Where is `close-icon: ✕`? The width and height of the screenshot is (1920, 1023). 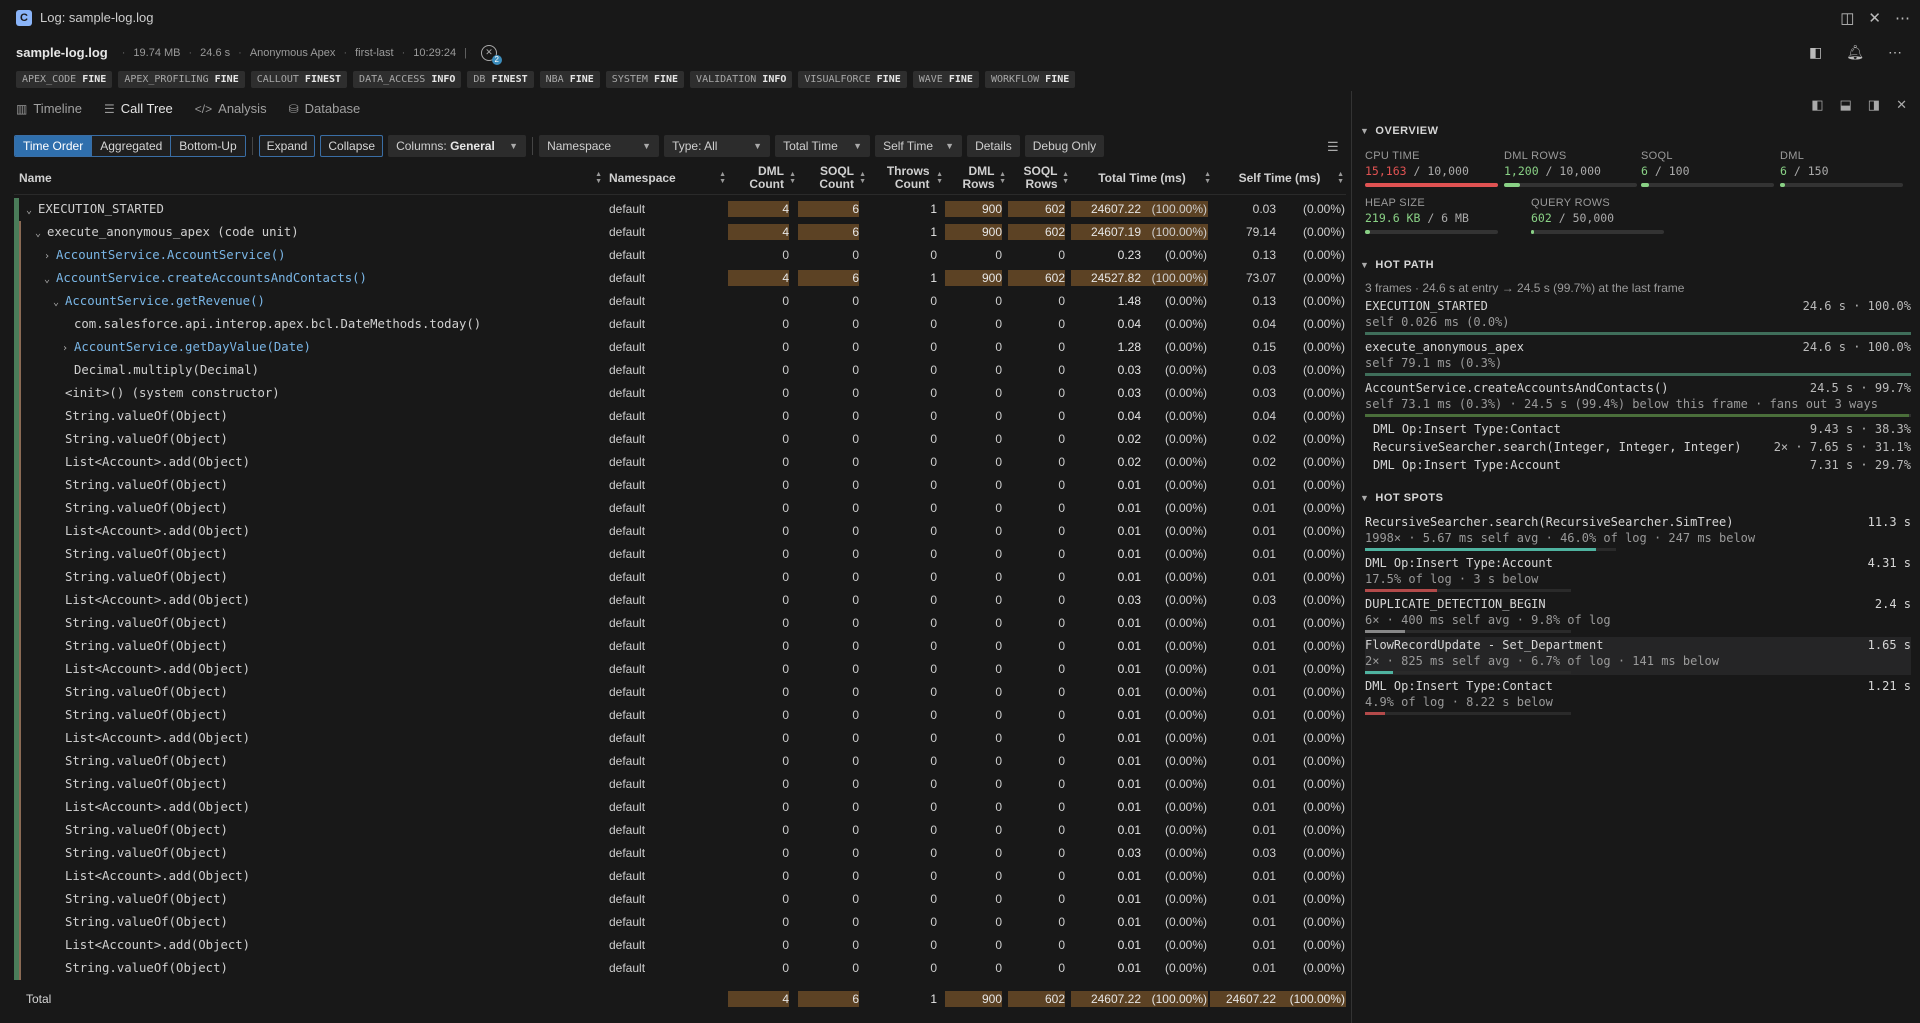 close-icon: ✕ is located at coordinates (1874, 18).